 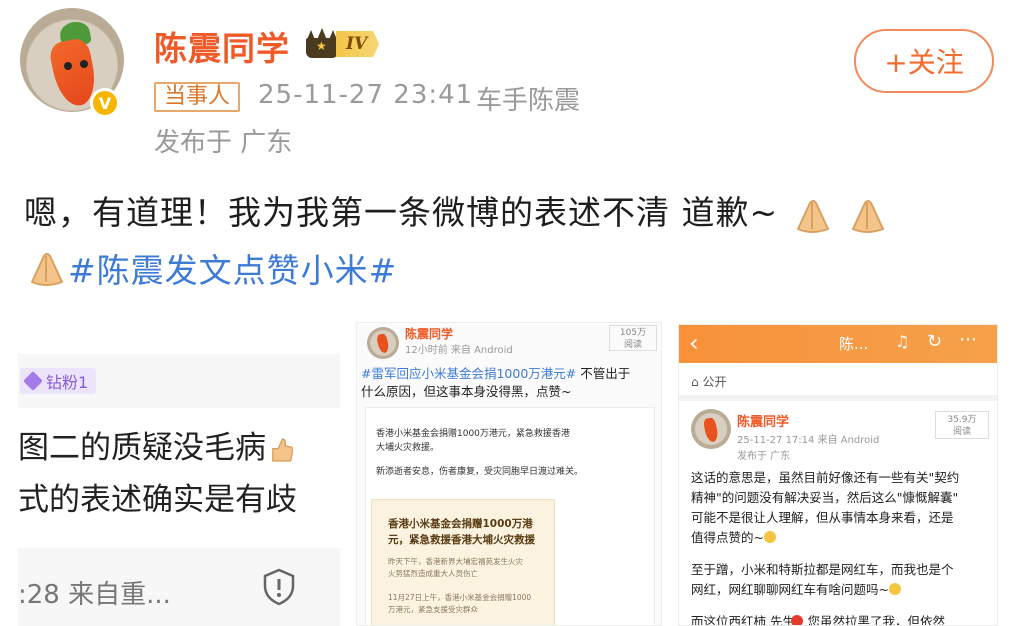 I want to click on quoted-text: 香港小米基金会捐赠1000万港元，紧急救援香港, so click(x=473, y=434).